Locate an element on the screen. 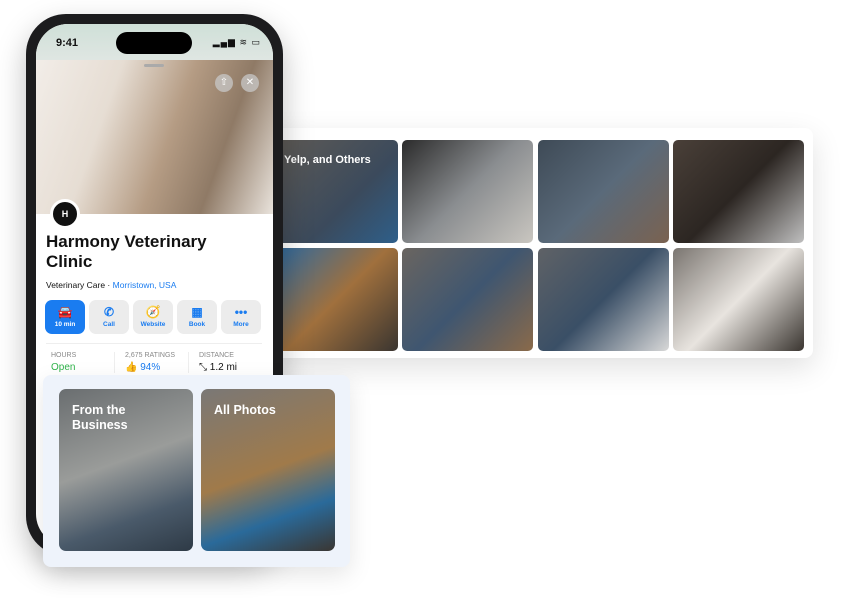 This screenshot has width=848, height=598. place-location-link: Morristown, USA is located at coordinates (145, 285).